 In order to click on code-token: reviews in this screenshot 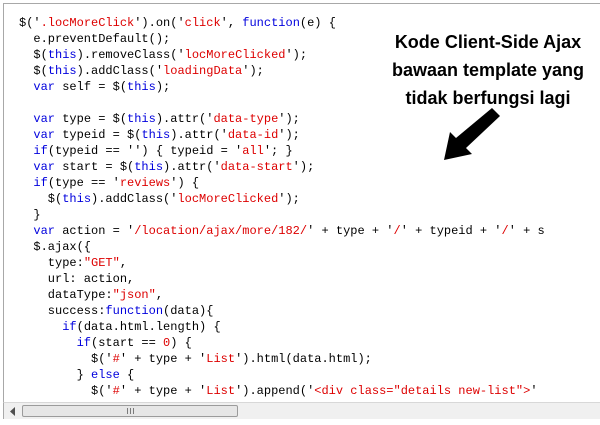, I will do `click(145, 183)`.